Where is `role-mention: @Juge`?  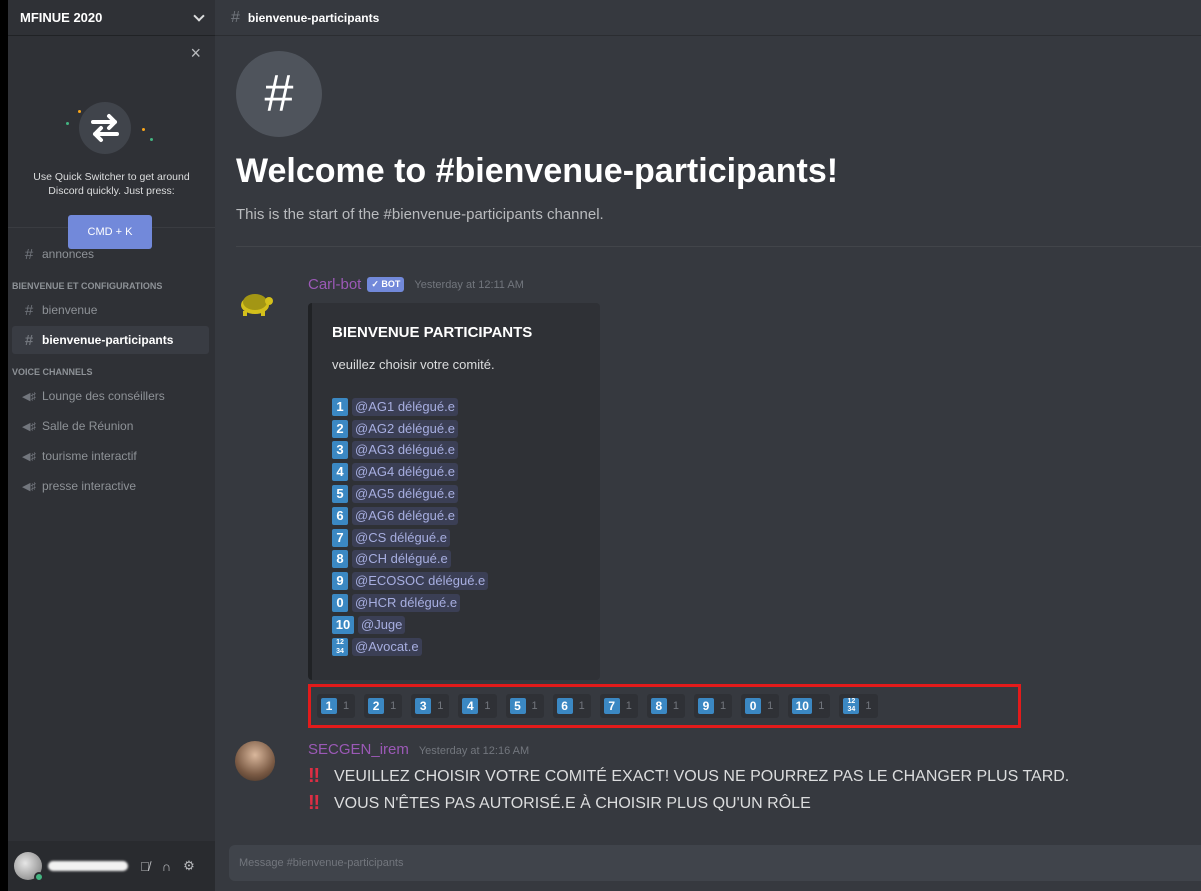 role-mention: @Juge is located at coordinates (382, 624).